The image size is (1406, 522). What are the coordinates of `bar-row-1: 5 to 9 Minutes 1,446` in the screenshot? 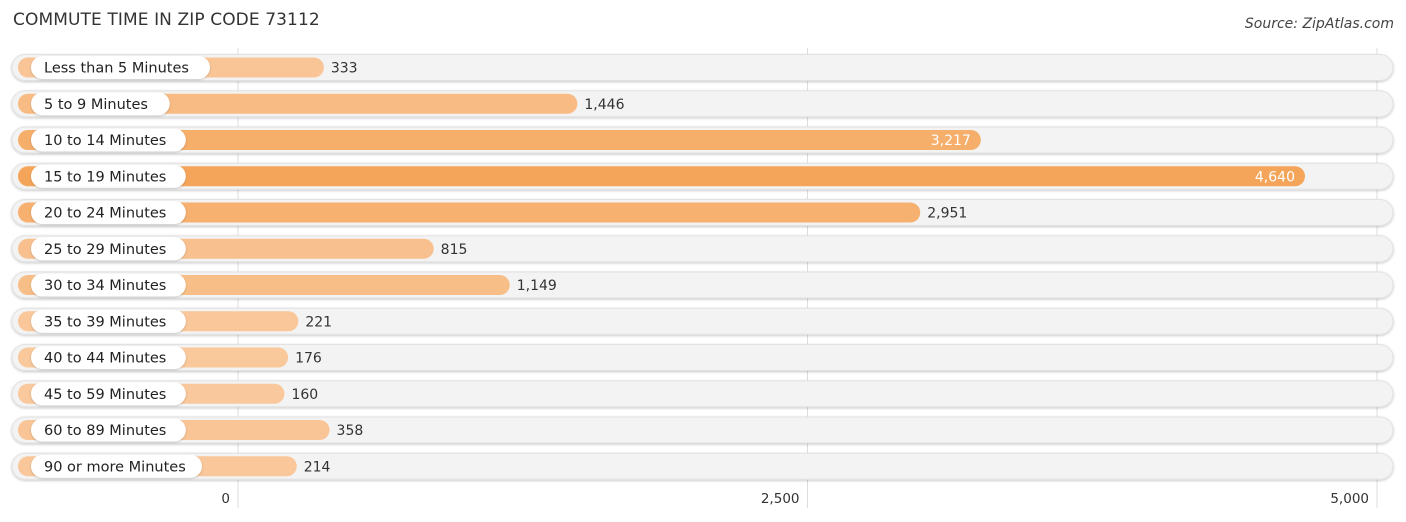 It's located at (702, 104).